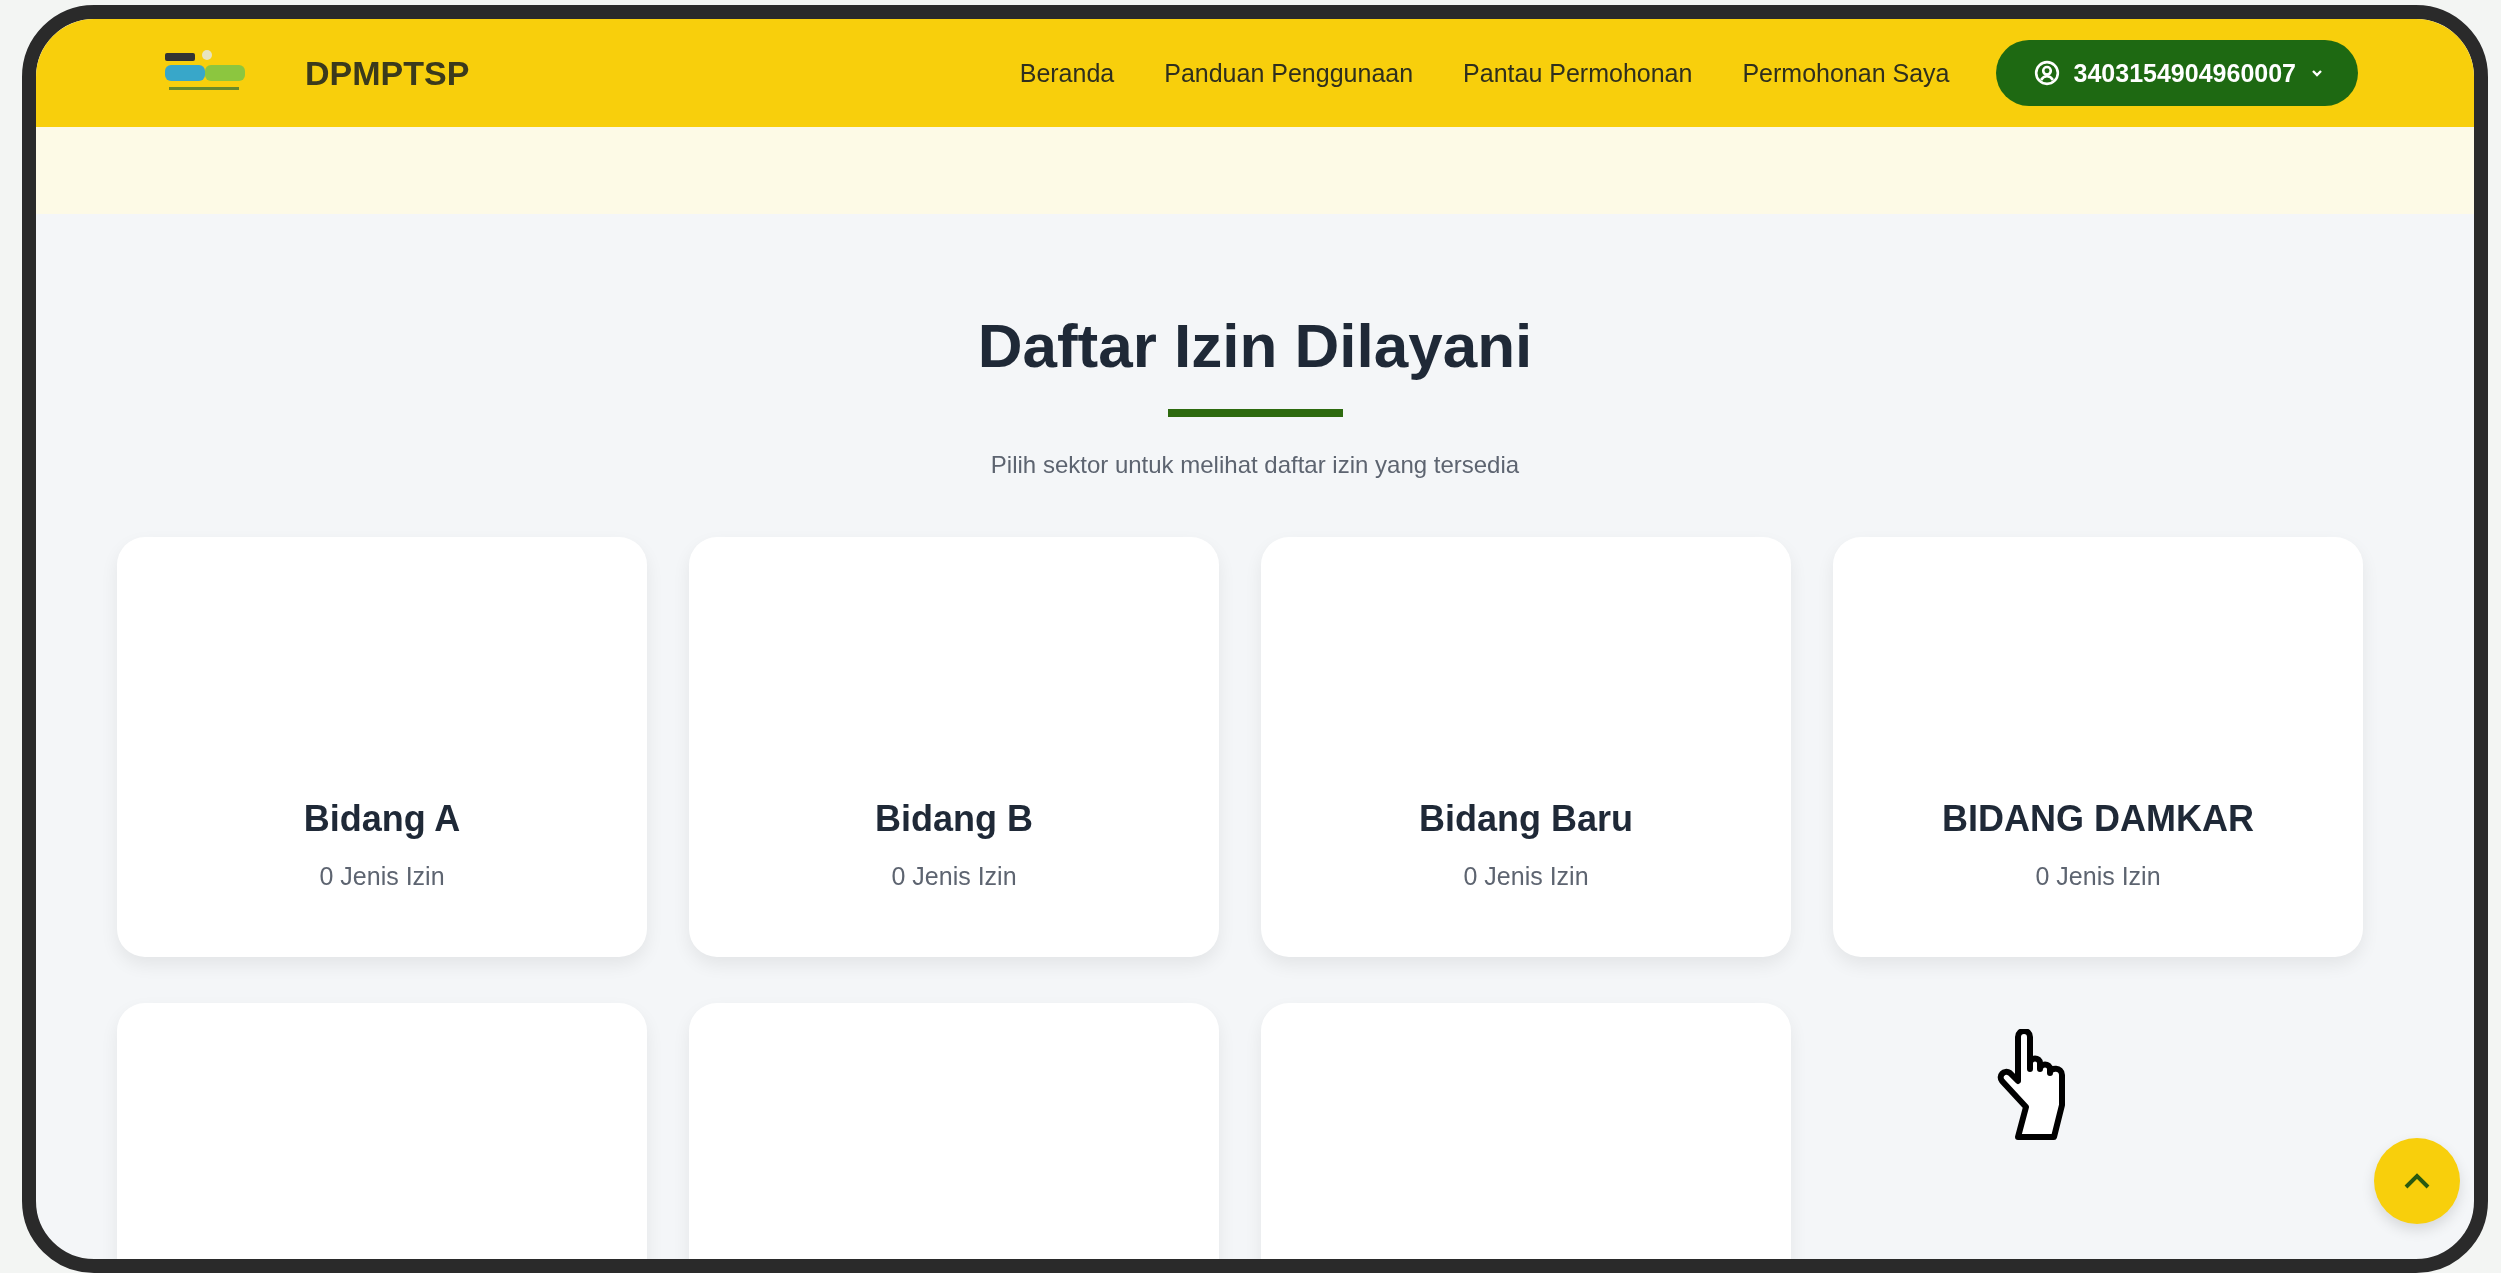 This screenshot has height=1273, width=2501. I want to click on sector-title: Bidang B, so click(954, 819).